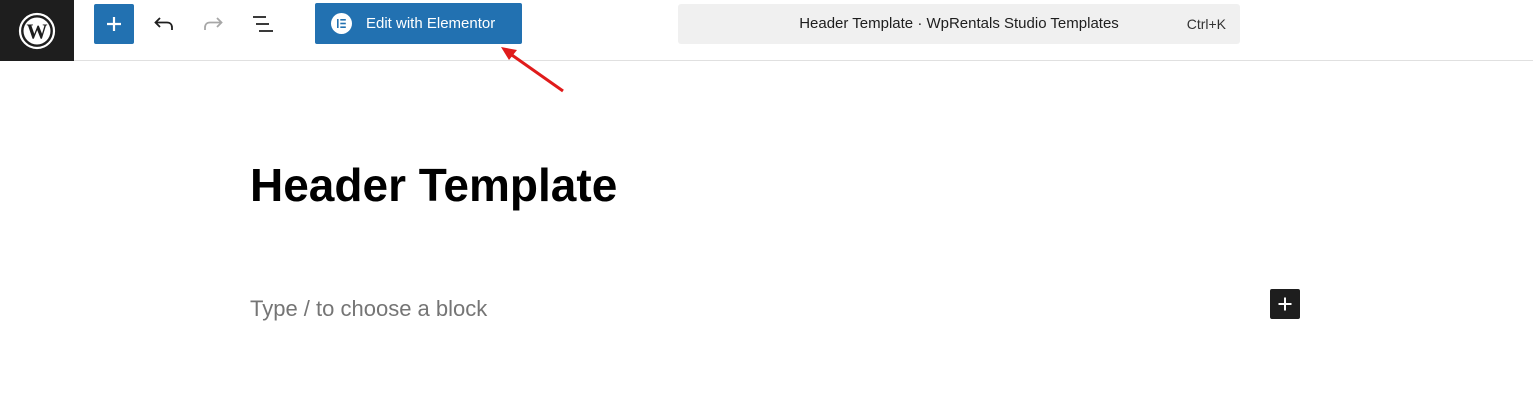  I want to click on wordpress-logo-button: W, so click(37, 30).